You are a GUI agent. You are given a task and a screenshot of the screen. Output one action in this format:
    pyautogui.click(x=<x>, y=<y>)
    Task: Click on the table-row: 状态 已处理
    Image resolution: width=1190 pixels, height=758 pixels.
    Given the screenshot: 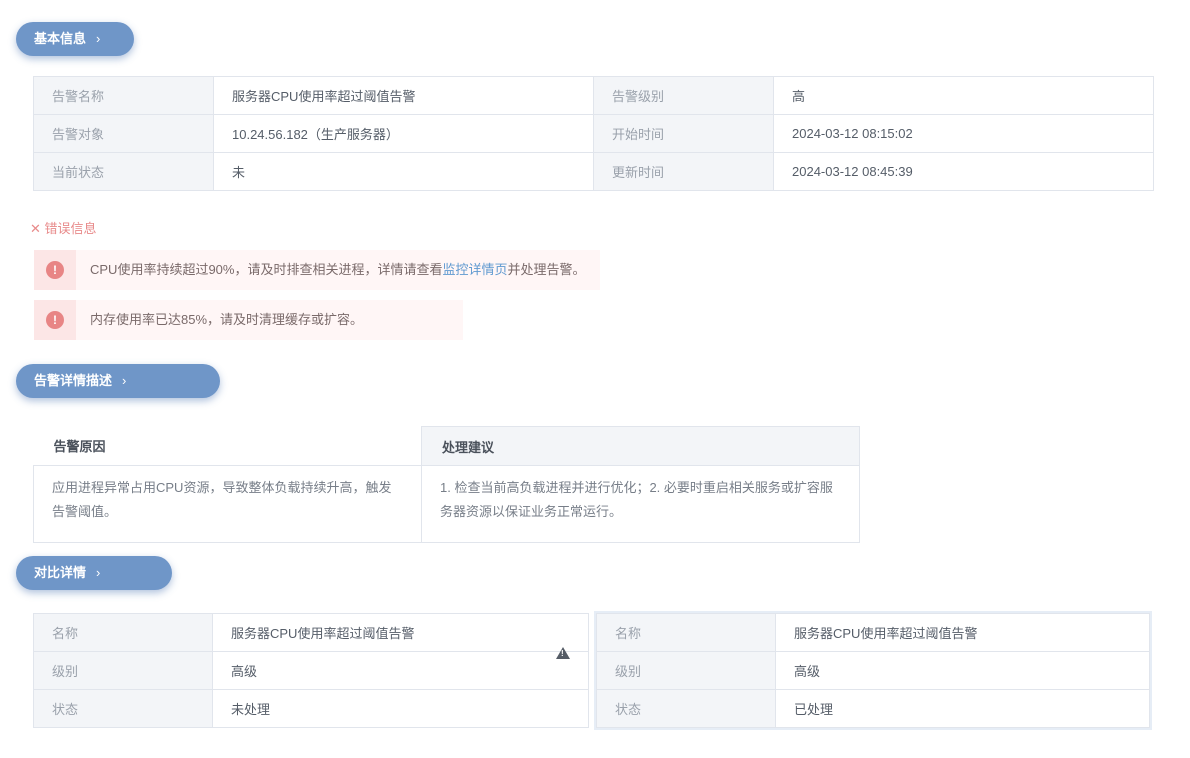 What is the action you would take?
    pyautogui.click(x=873, y=708)
    